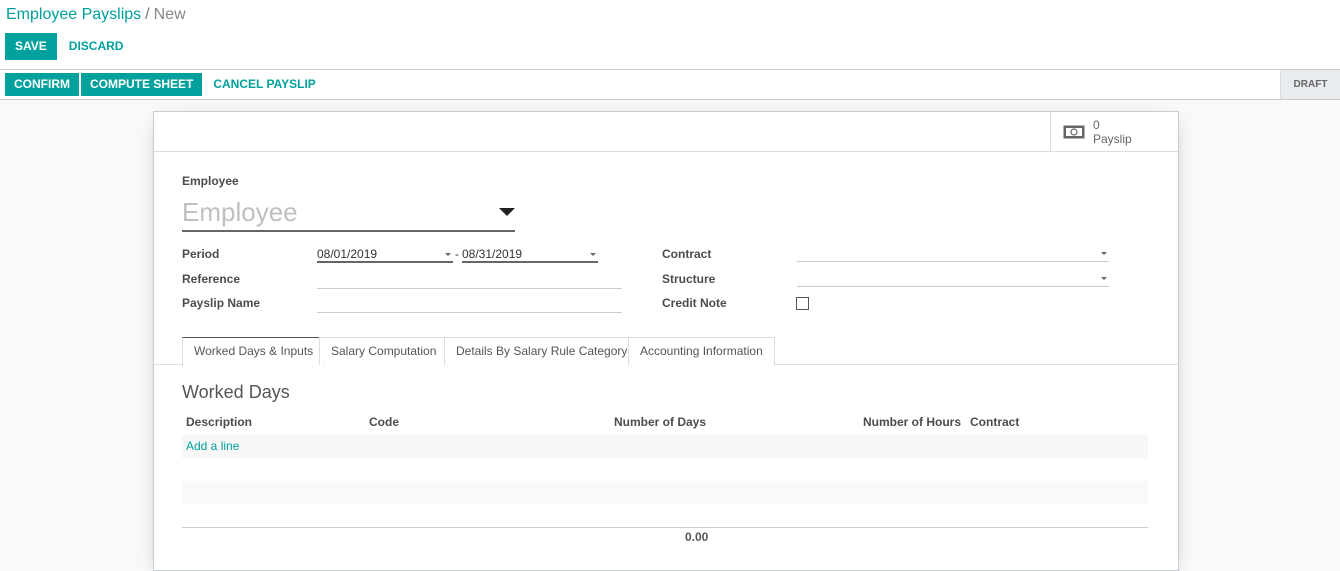 This screenshot has height=571, width=1340. I want to click on breadcrumb-current: New, so click(169, 14).